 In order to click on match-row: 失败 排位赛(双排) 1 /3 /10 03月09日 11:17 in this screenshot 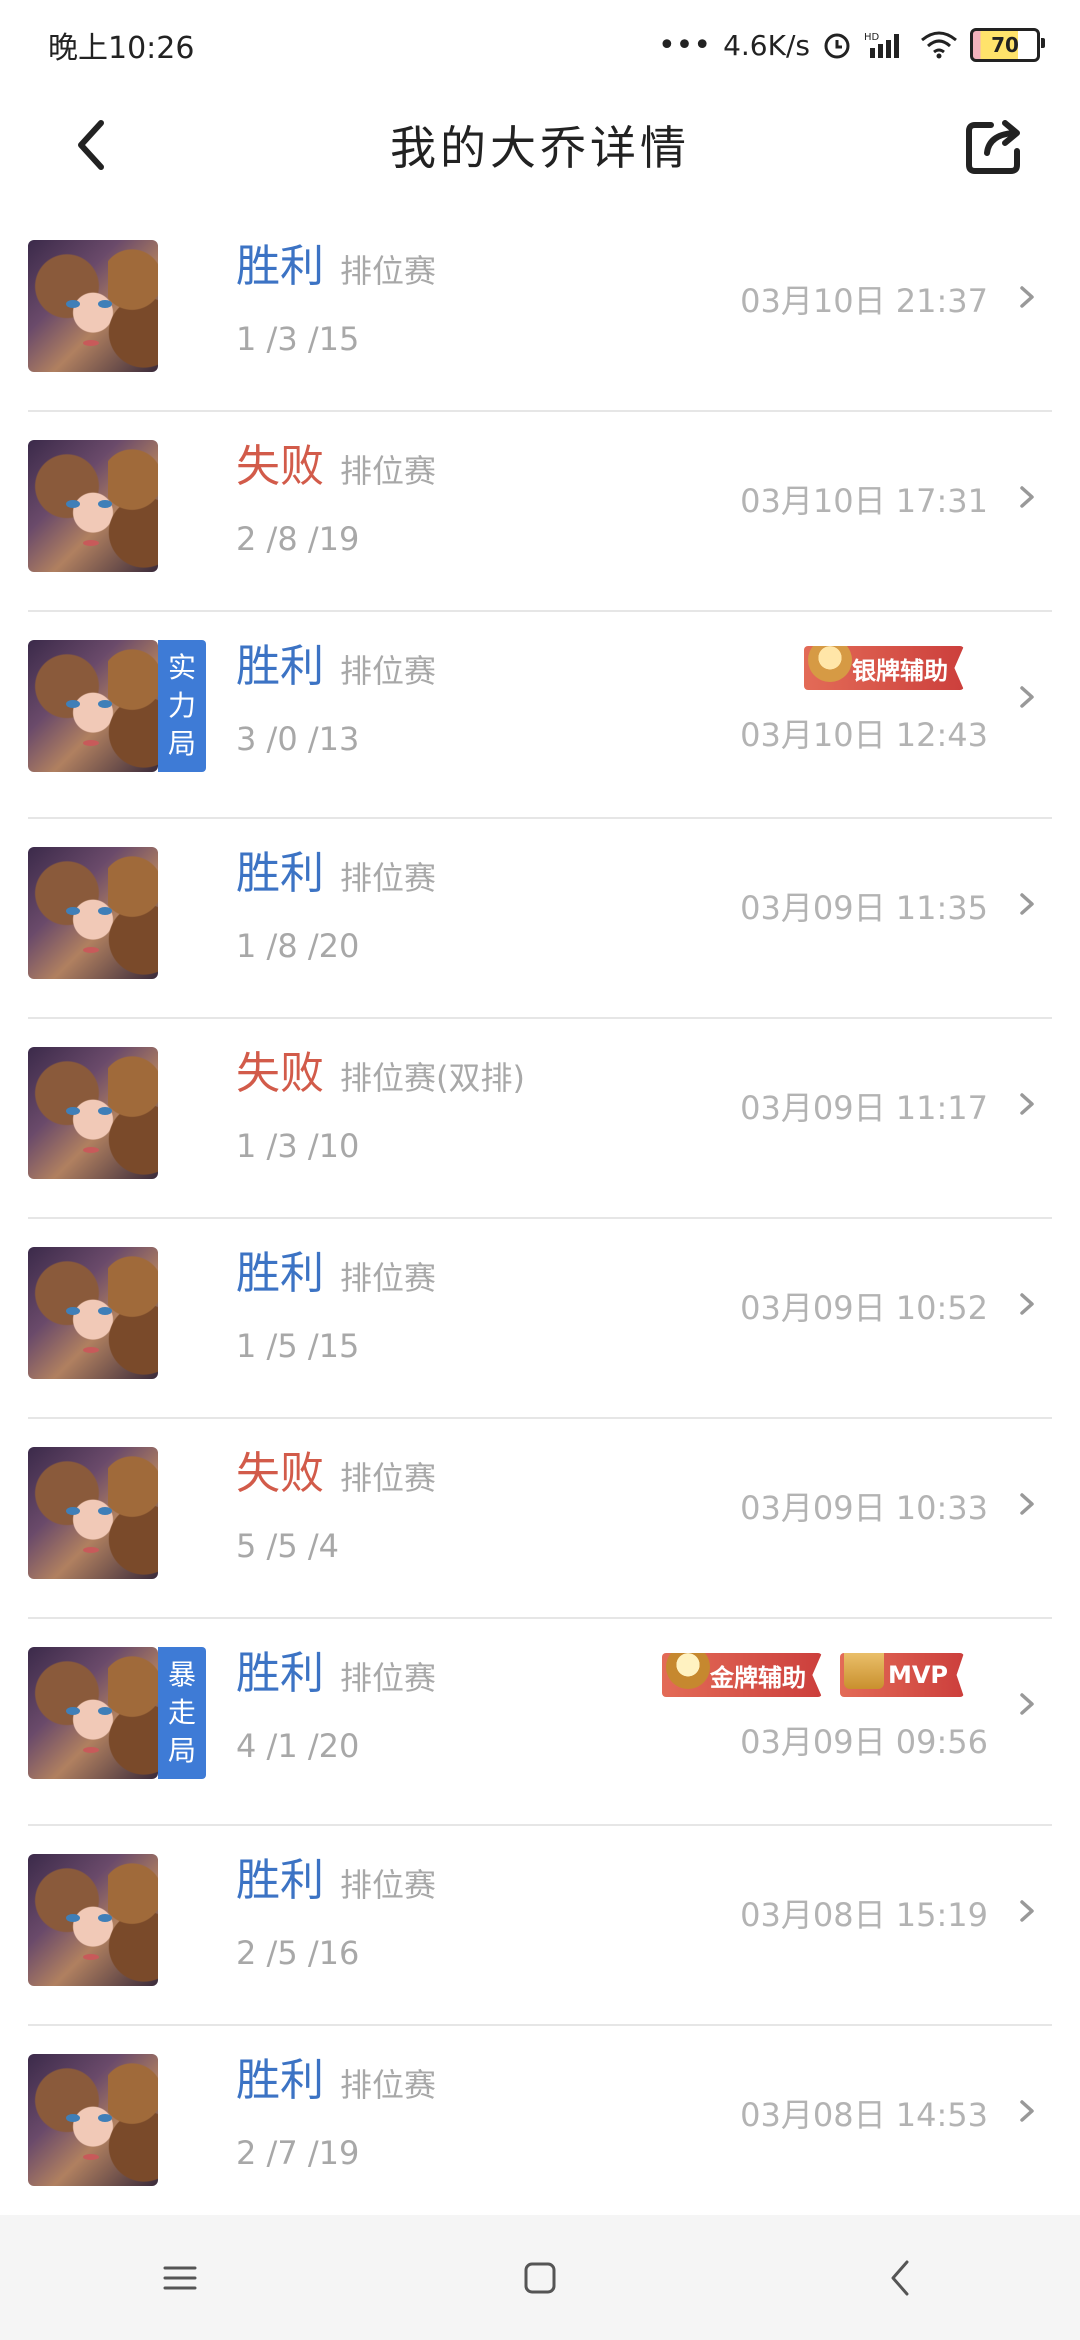, I will do `click(540, 1119)`.